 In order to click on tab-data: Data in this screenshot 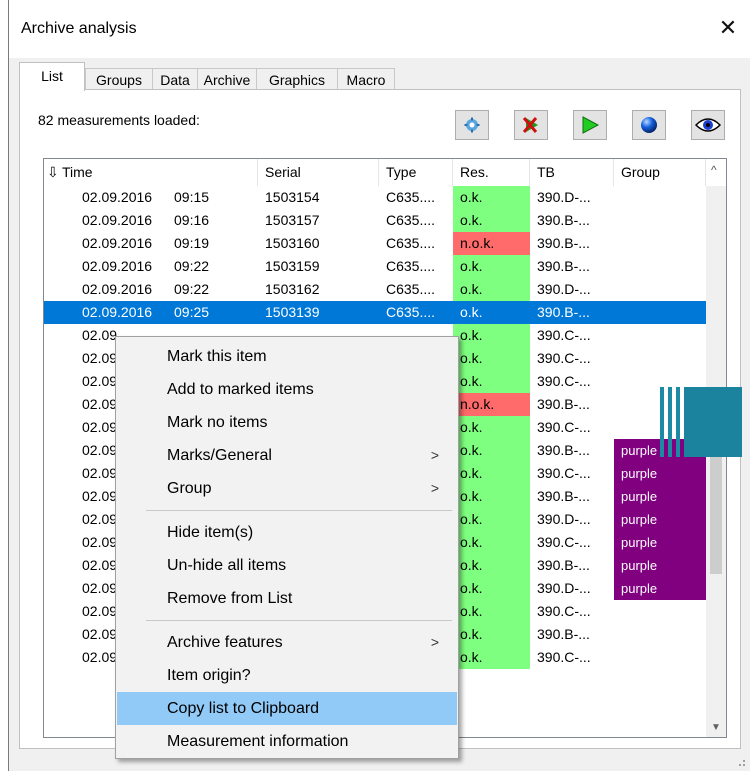, I will do `click(175, 79)`.